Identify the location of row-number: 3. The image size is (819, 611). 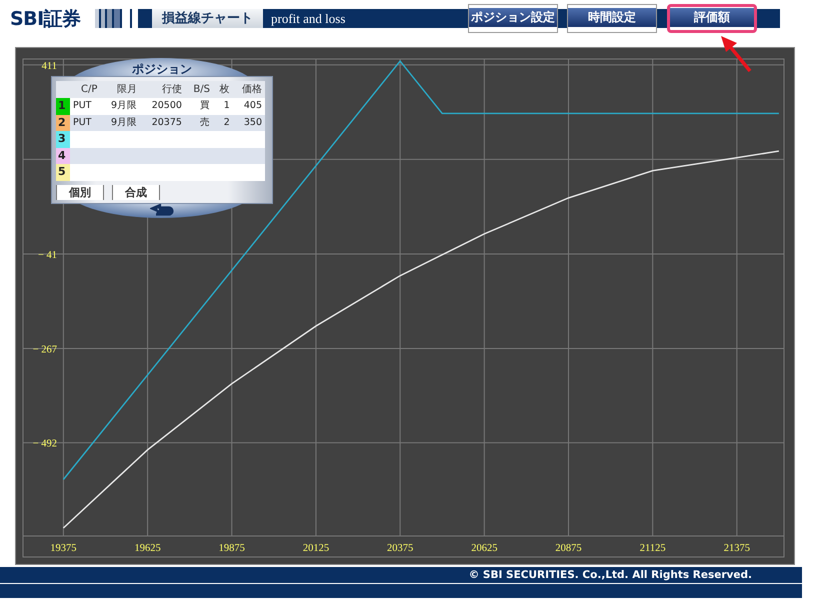
(63, 139).